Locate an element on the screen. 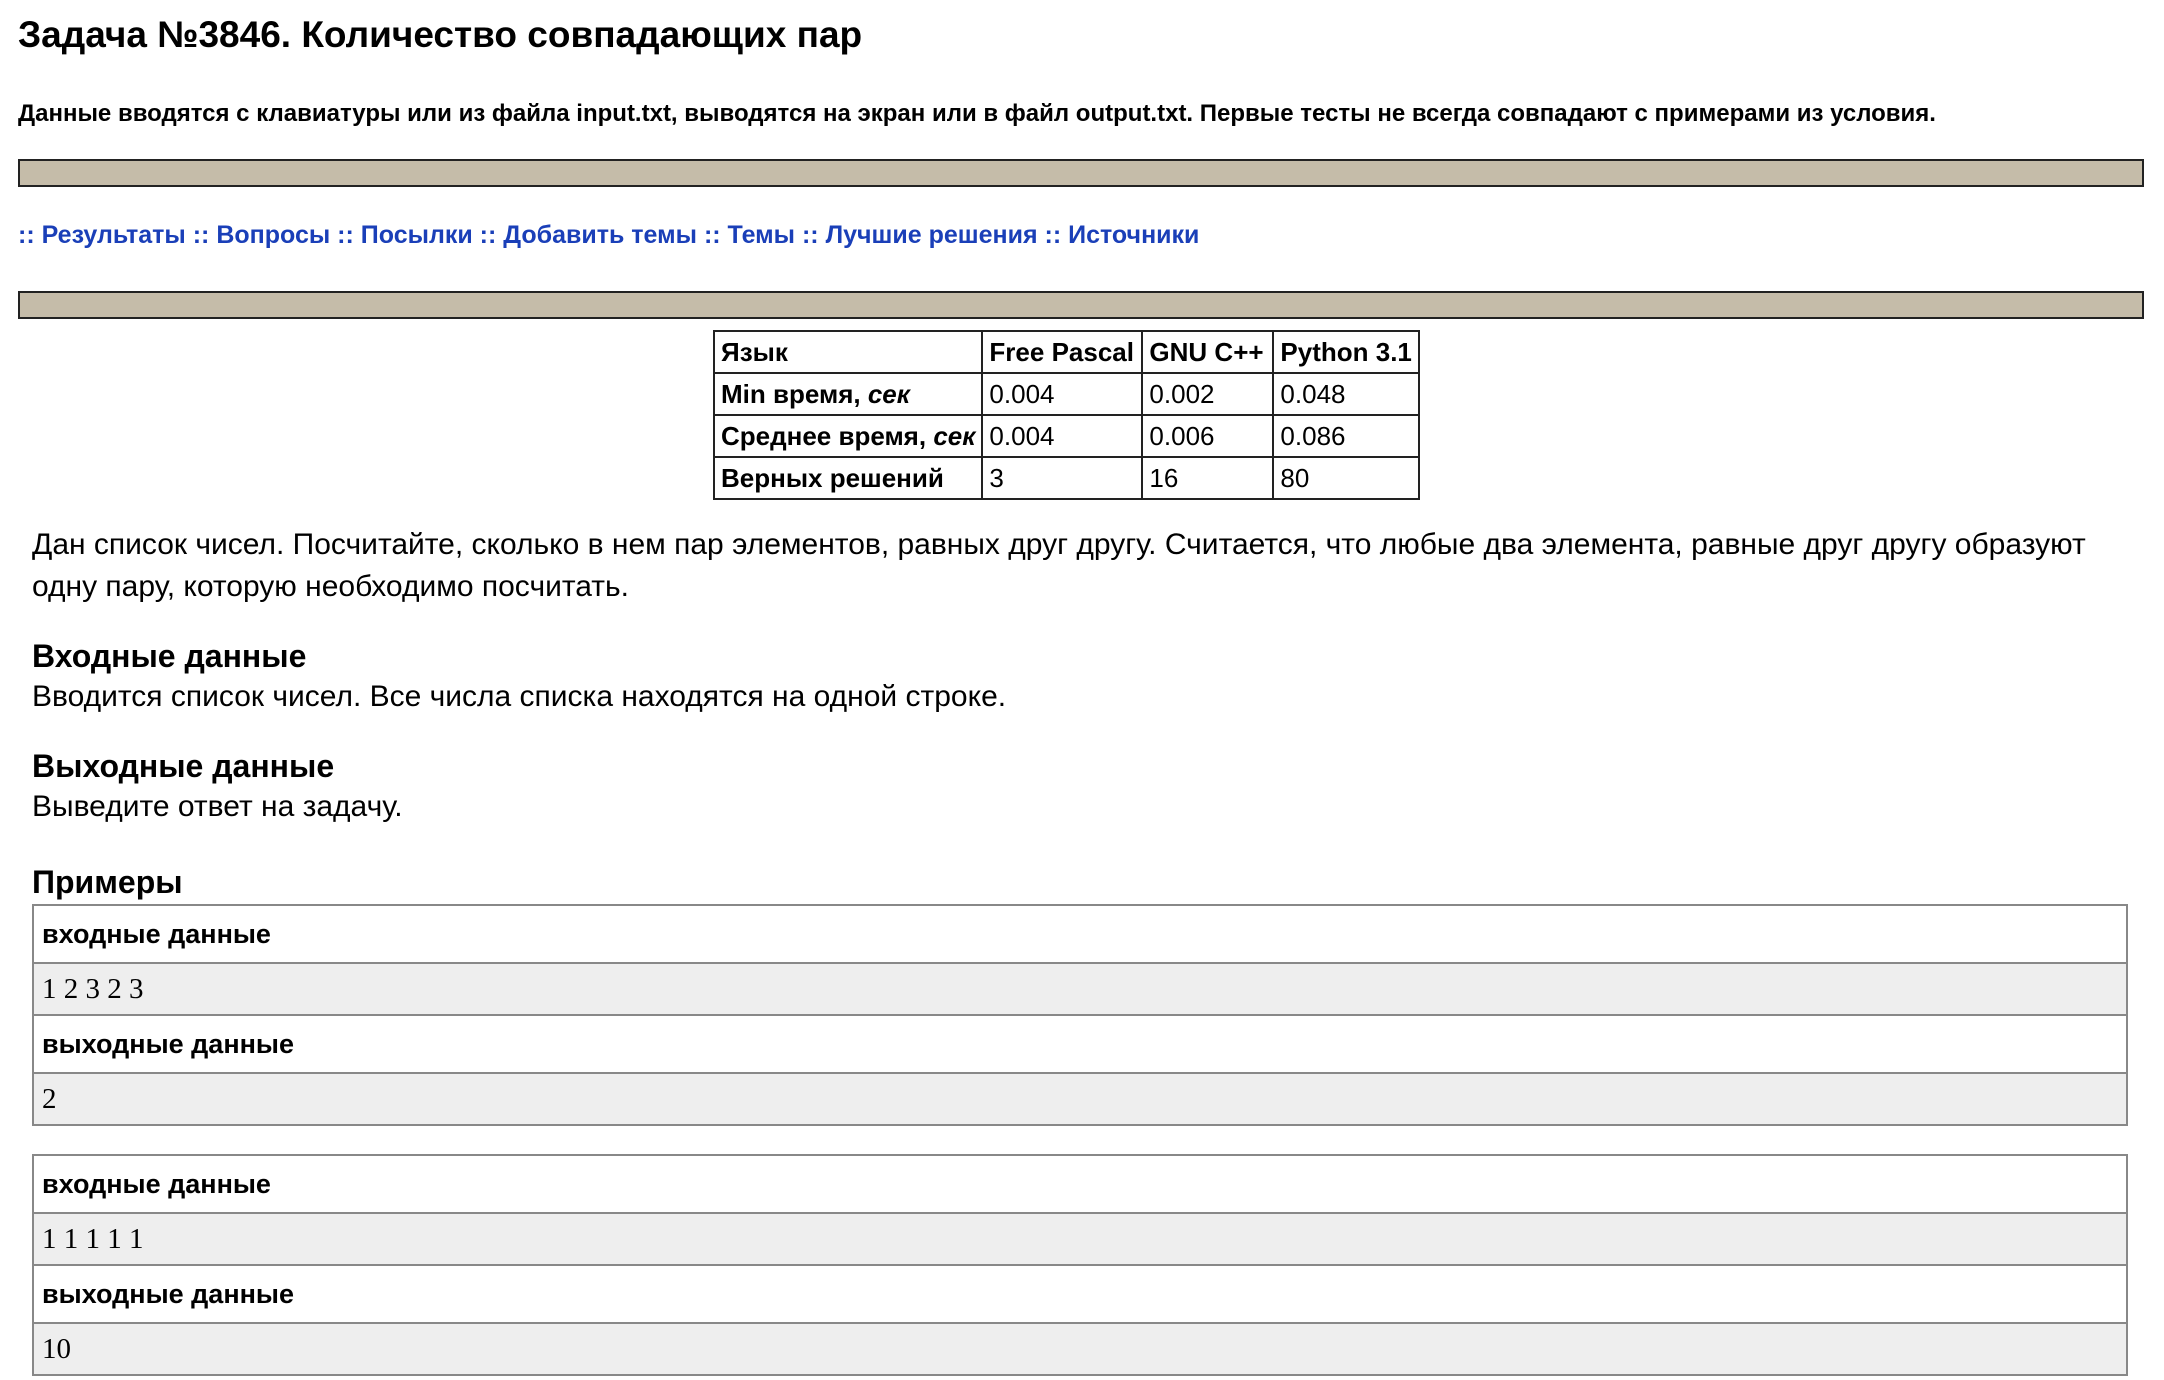 The height and width of the screenshot is (1380, 2164). page-title: Задача №3846. Количество совпадающих пар is located at coordinates (440, 34).